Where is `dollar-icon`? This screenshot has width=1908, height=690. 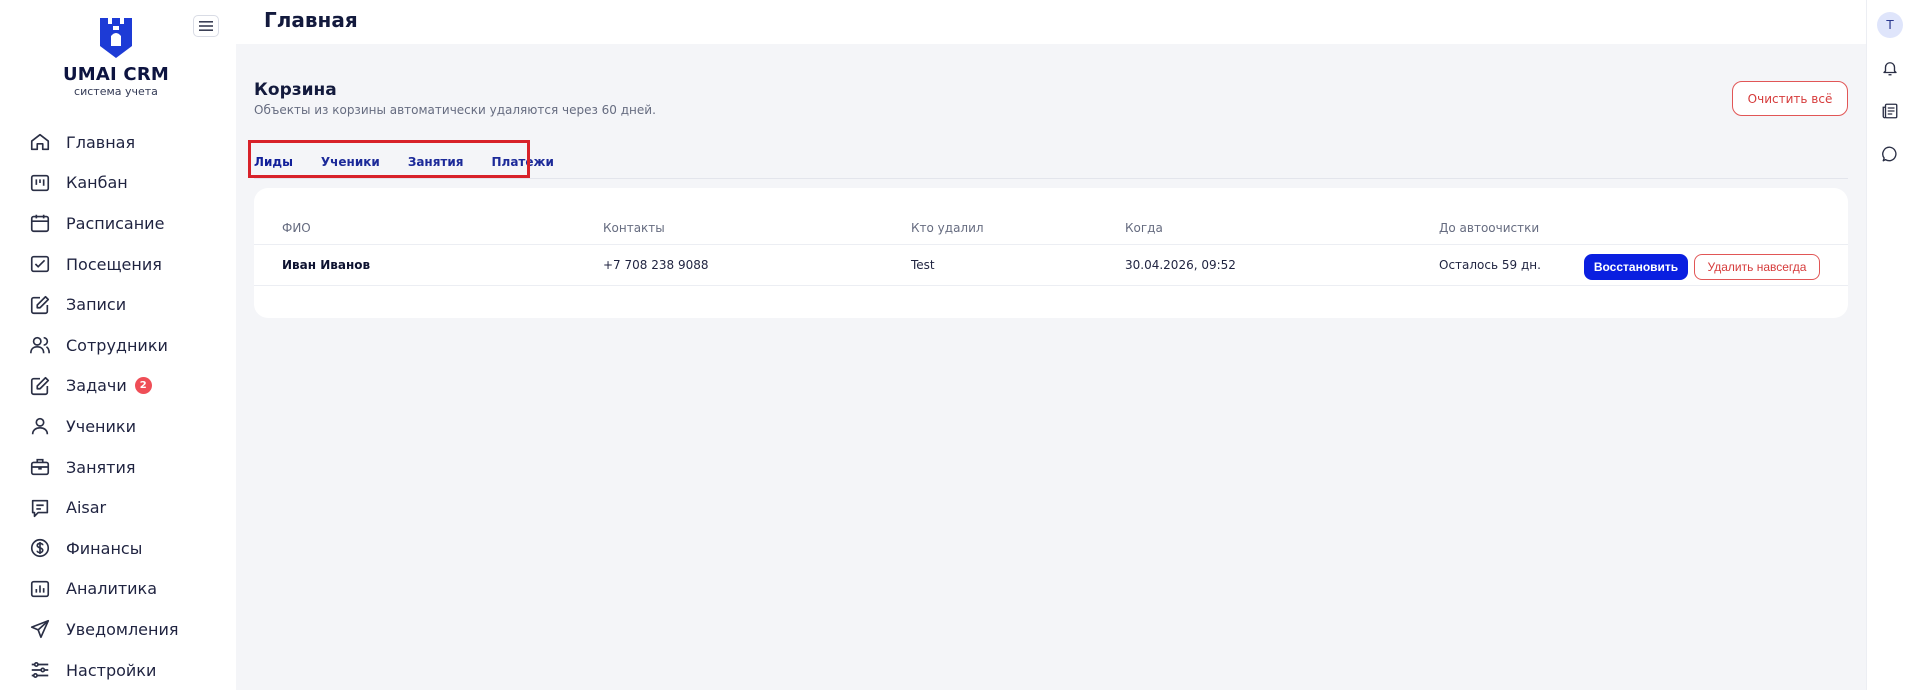 dollar-icon is located at coordinates (40, 548).